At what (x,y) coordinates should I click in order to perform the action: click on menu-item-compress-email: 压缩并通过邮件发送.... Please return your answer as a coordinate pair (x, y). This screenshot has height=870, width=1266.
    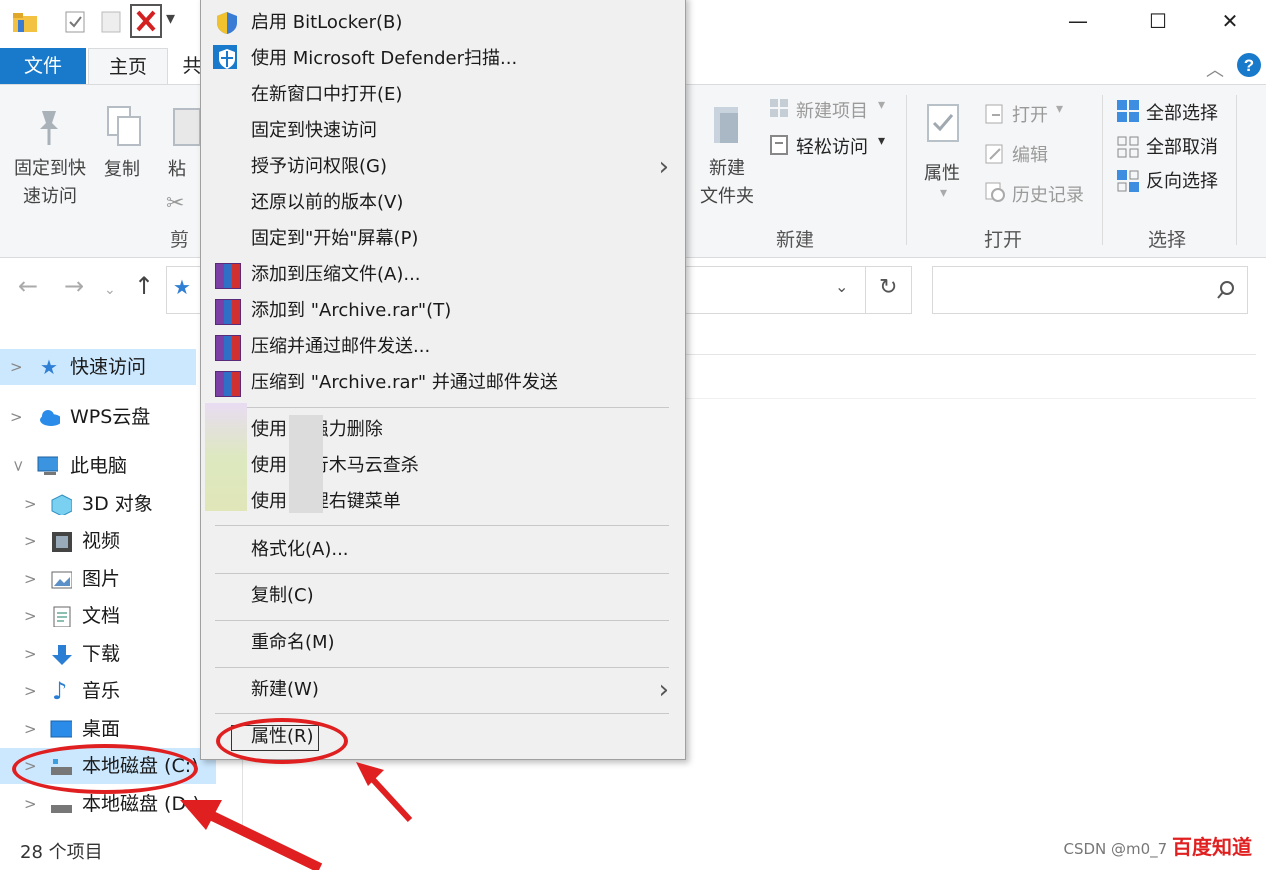
    Looking at the image, I should click on (443, 347).